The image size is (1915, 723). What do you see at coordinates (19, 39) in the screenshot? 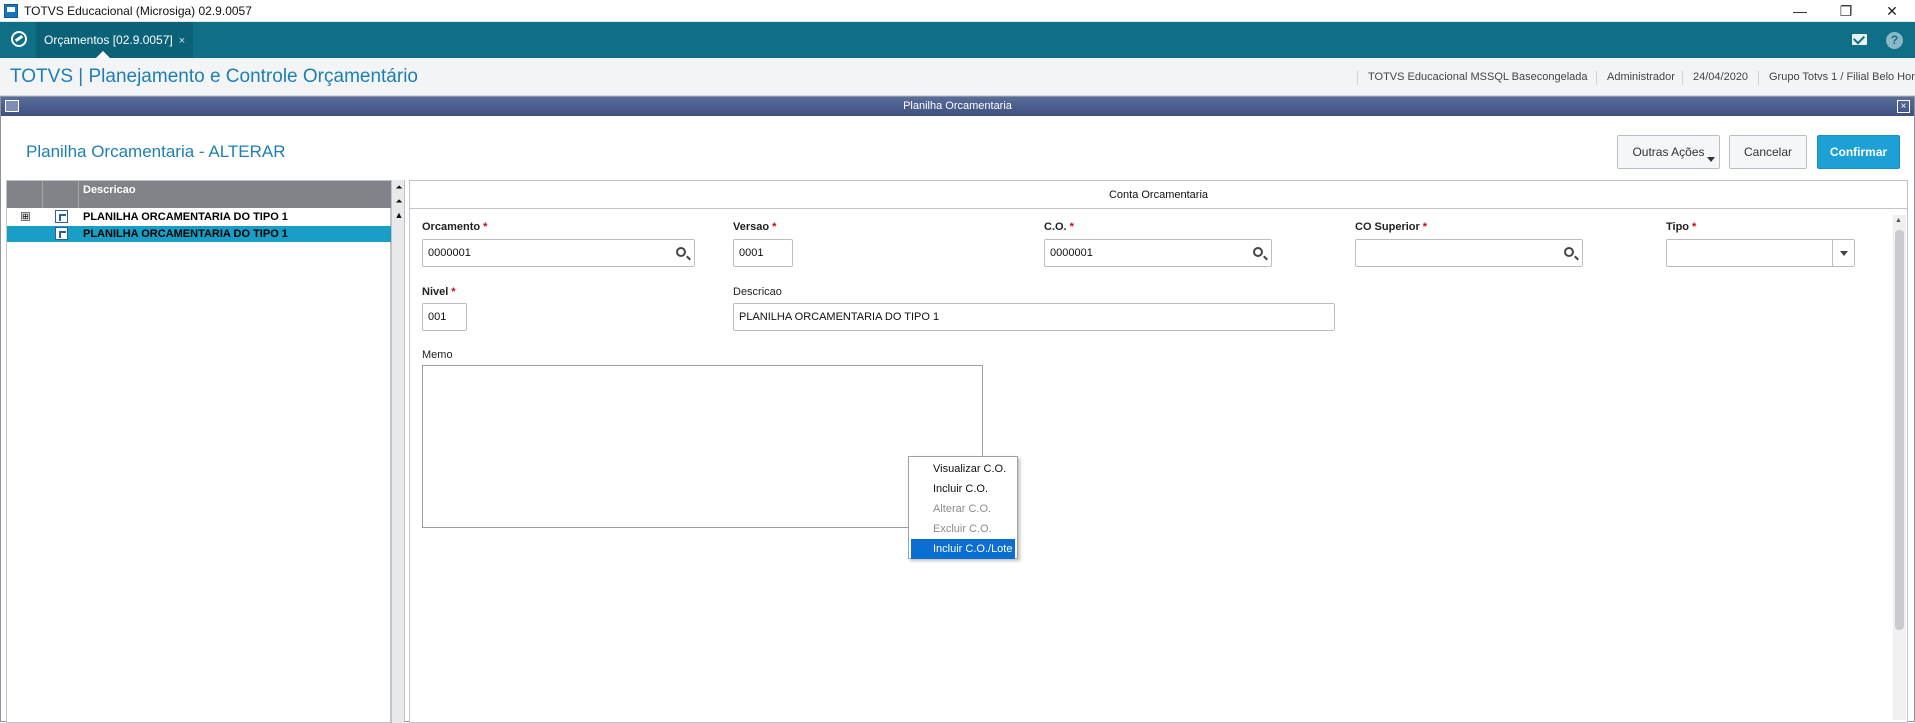
I see `totvs-logo-icon` at bounding box center [19, 39].